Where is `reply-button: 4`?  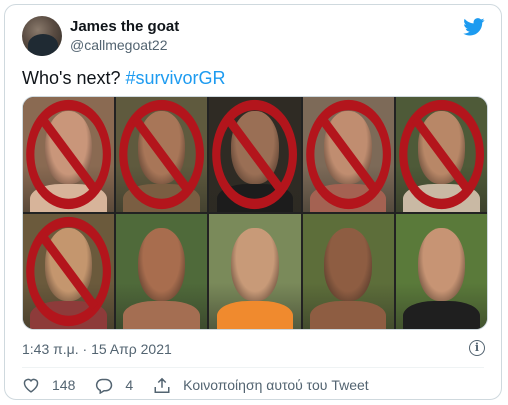
reply-button: 4 is located at coordinates (114, 385).